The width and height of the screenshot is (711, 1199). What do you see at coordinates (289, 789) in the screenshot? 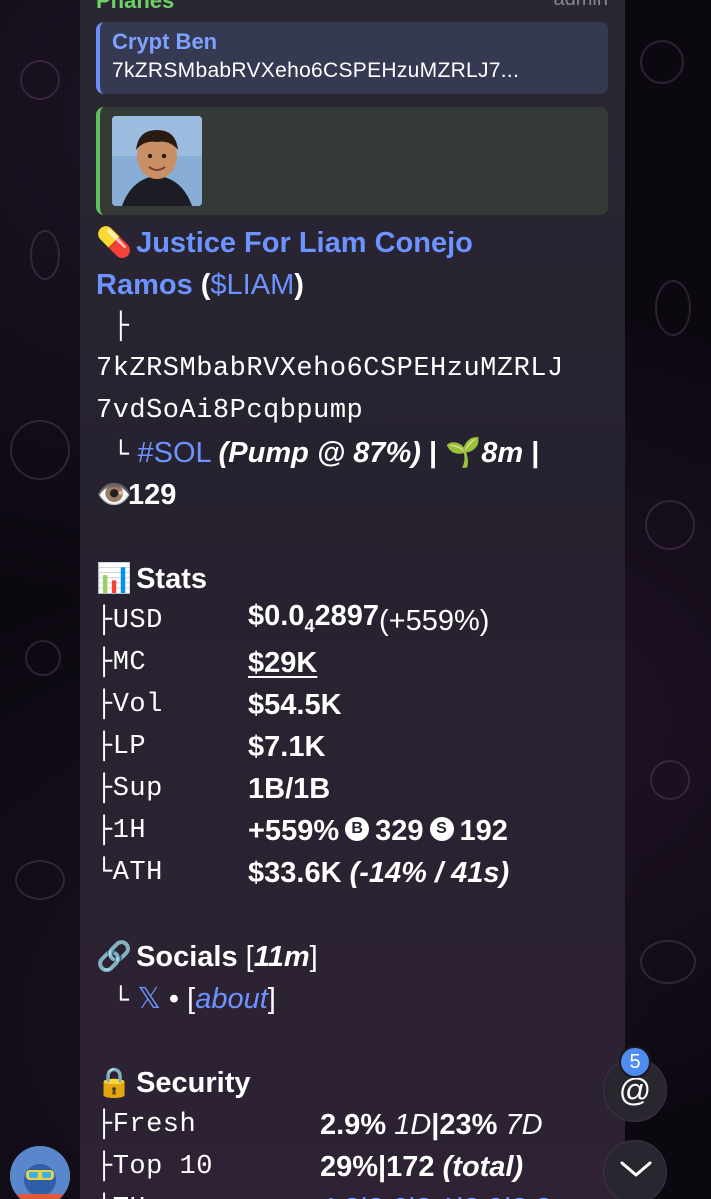
I see `supply-value: 1B/1B` at bounding box center [289, 789].